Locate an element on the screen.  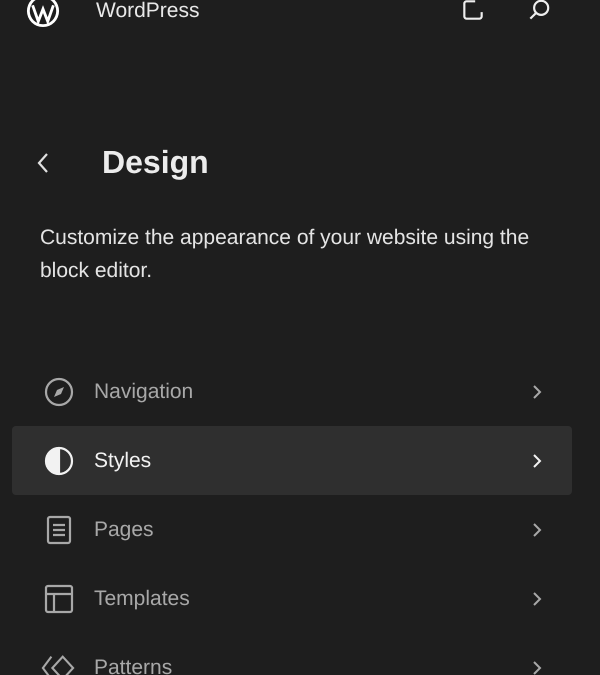
menu-item: Pages is located at coordinates (292, 529).